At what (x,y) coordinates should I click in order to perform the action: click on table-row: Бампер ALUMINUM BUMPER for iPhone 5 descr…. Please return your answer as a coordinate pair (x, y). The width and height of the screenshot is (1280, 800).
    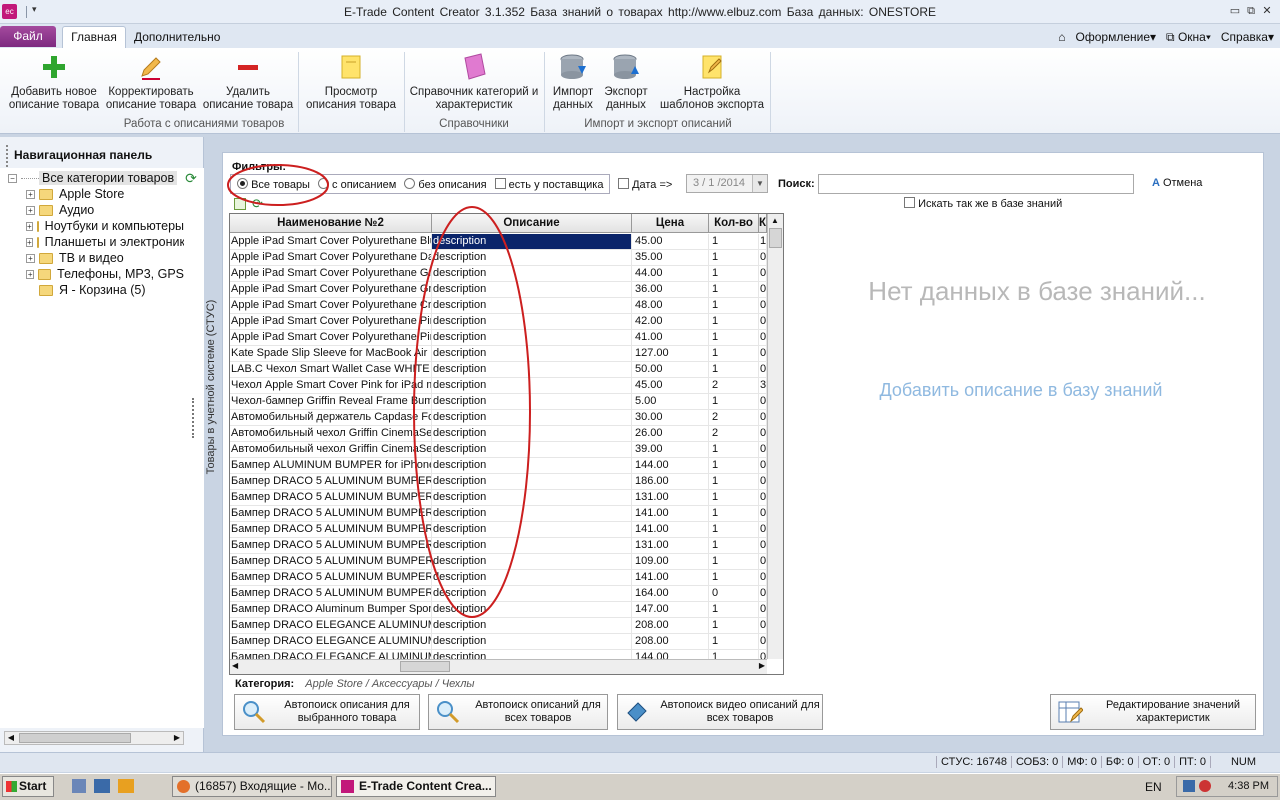
    Looking at the image, I should click on (498, 466).